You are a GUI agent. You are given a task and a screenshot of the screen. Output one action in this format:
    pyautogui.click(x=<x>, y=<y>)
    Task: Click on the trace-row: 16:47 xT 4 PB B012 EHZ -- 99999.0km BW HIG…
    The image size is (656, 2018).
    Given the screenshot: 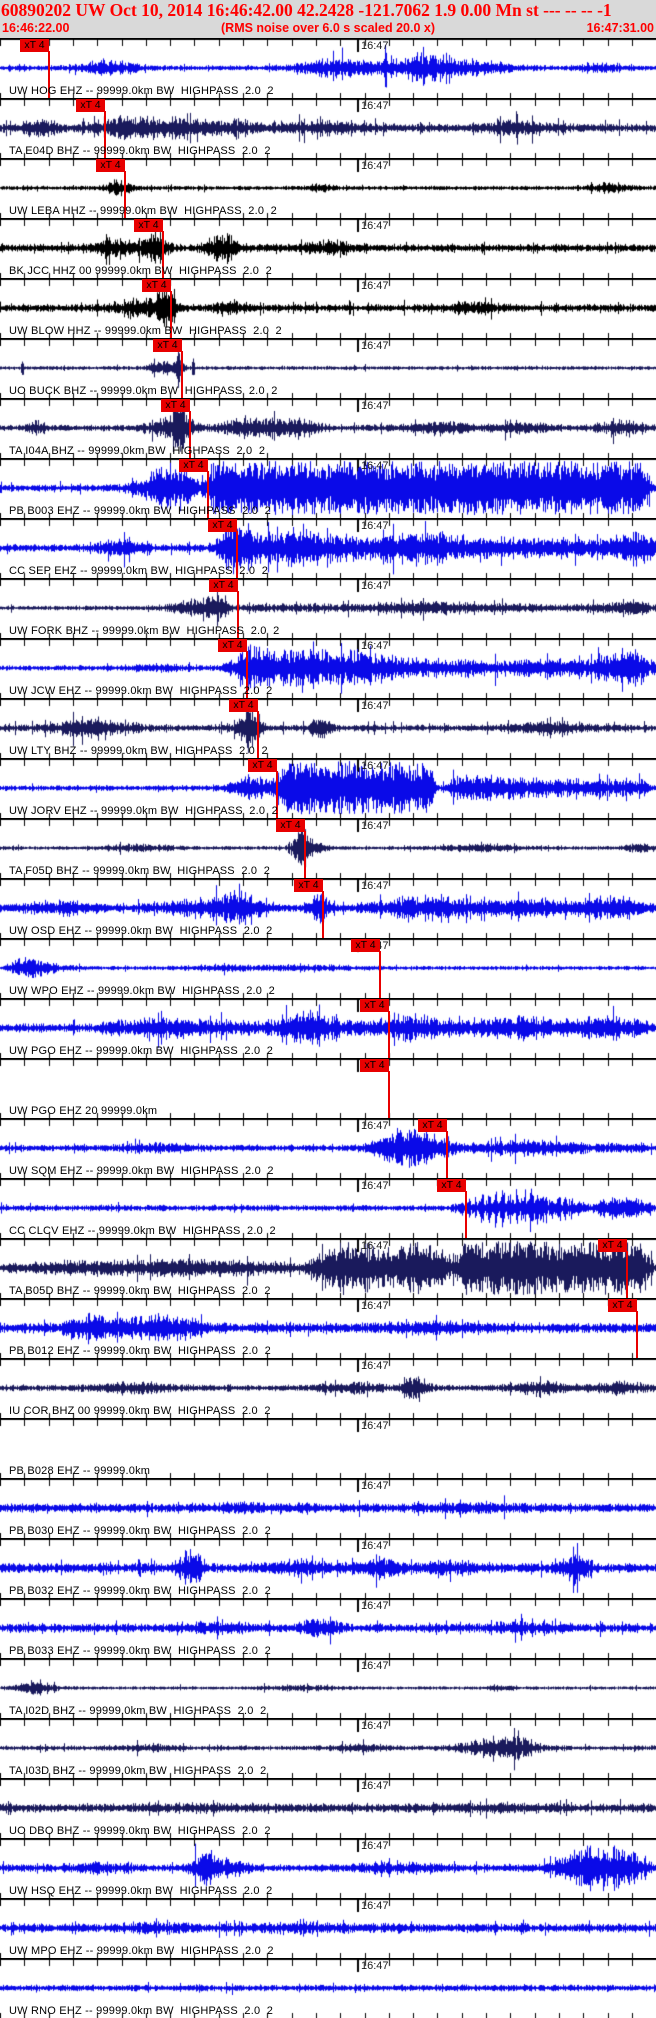 What is the action you would take?
    pyautogui.click(x=328, y=1328)
    